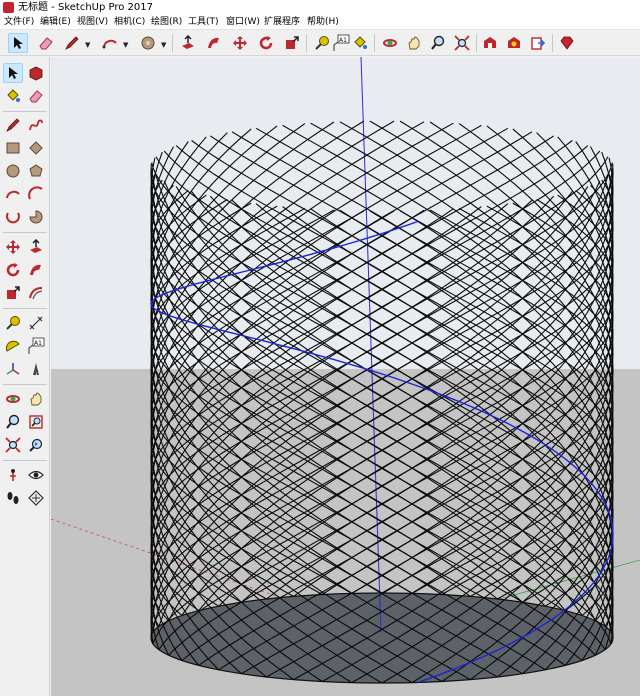  I want to click on toolbar-pan-button, so click(414, 43).